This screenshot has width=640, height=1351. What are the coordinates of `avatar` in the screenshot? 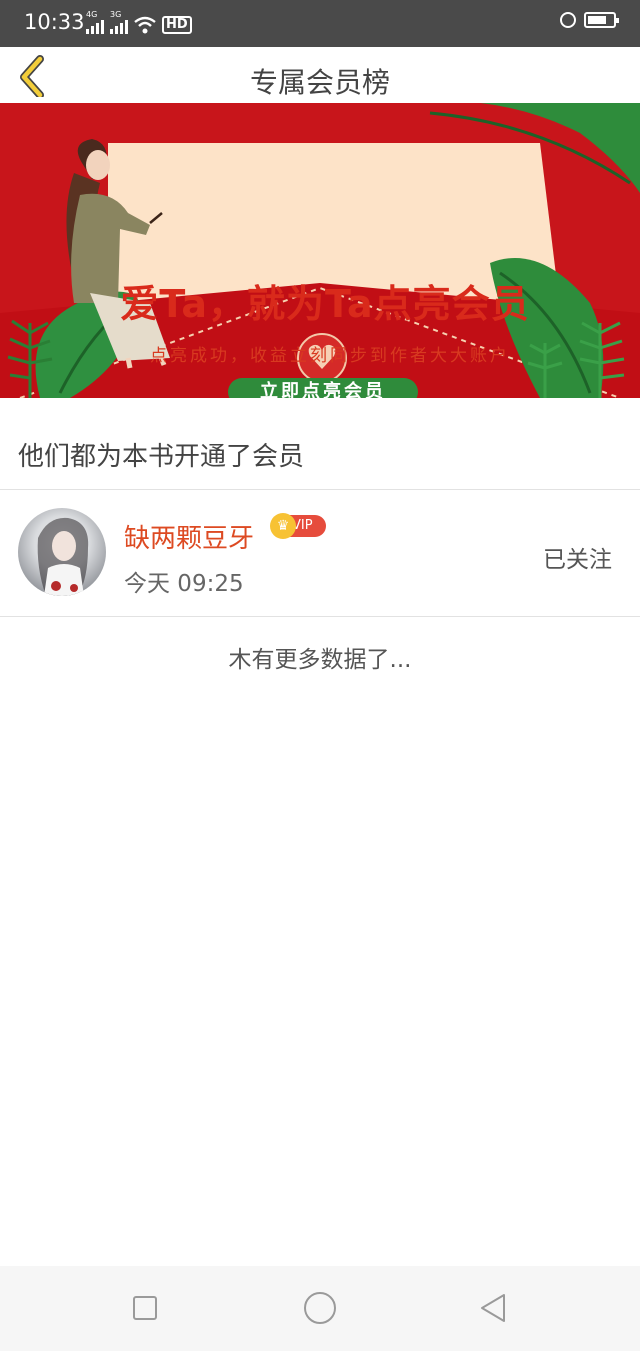 It's located at (62, 552).